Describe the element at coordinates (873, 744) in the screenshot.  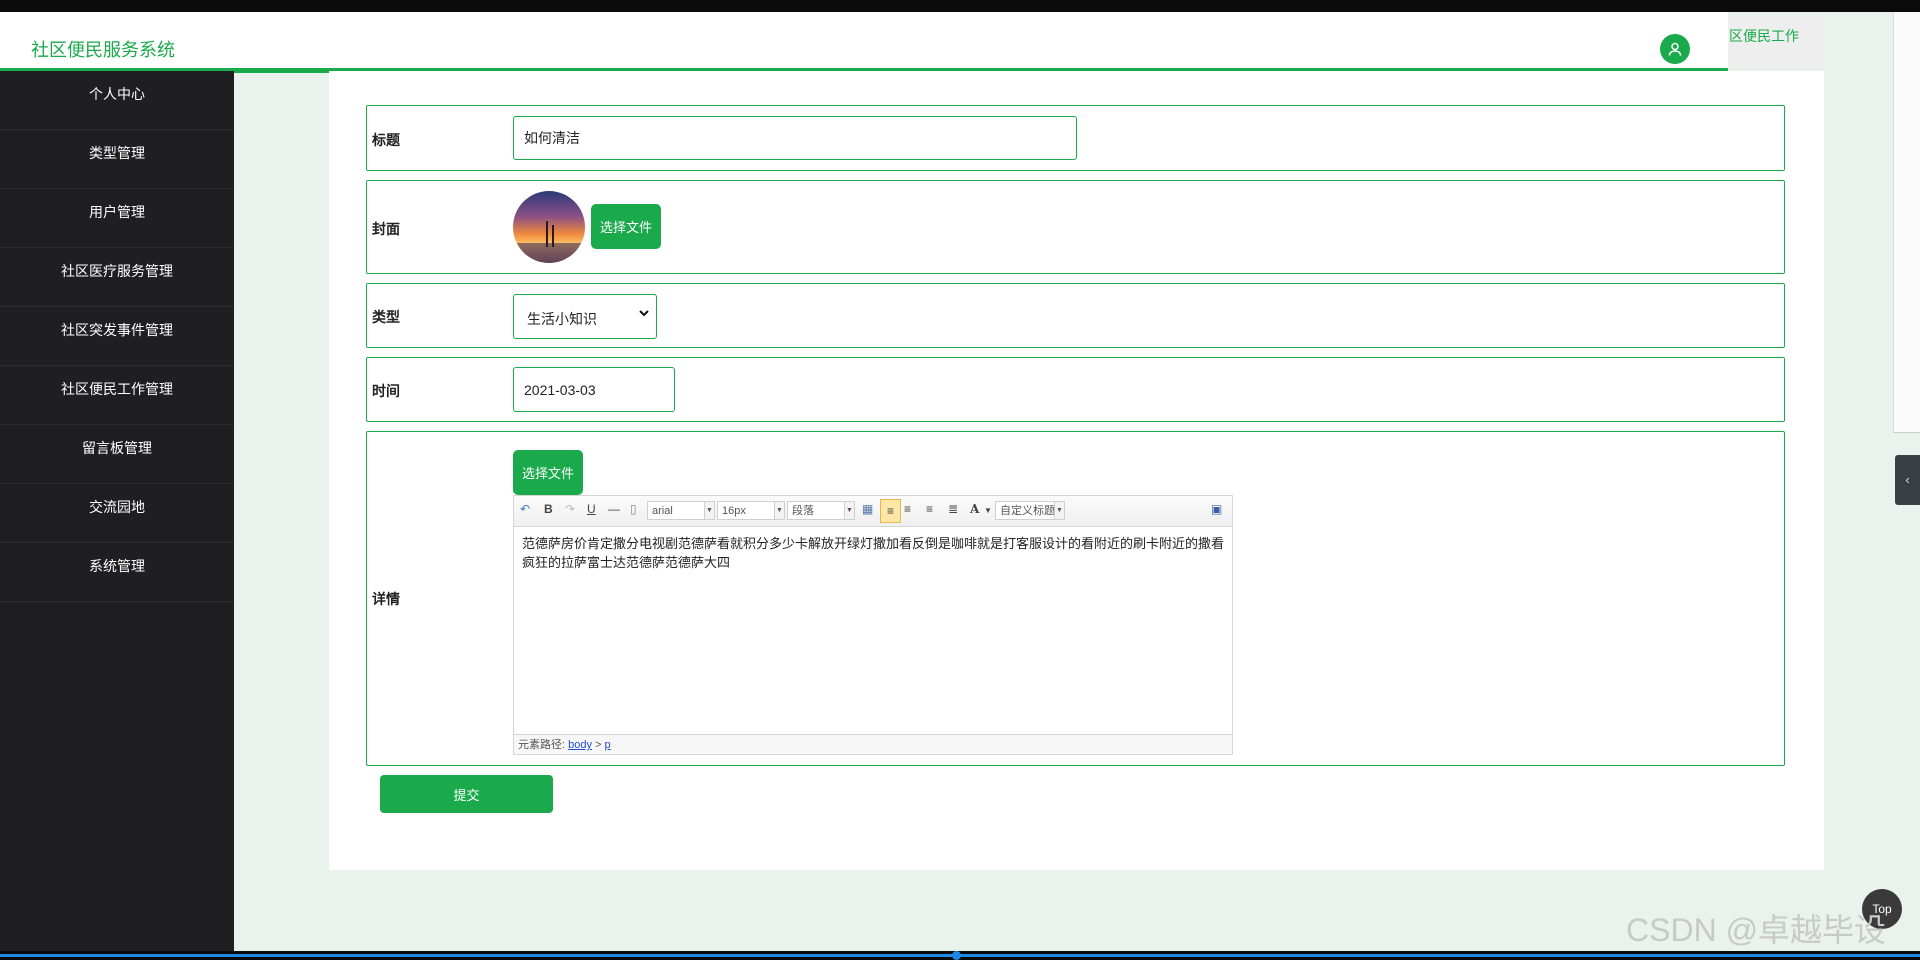
I see `editor-statusbar: 元素路径: body > p` at that location.